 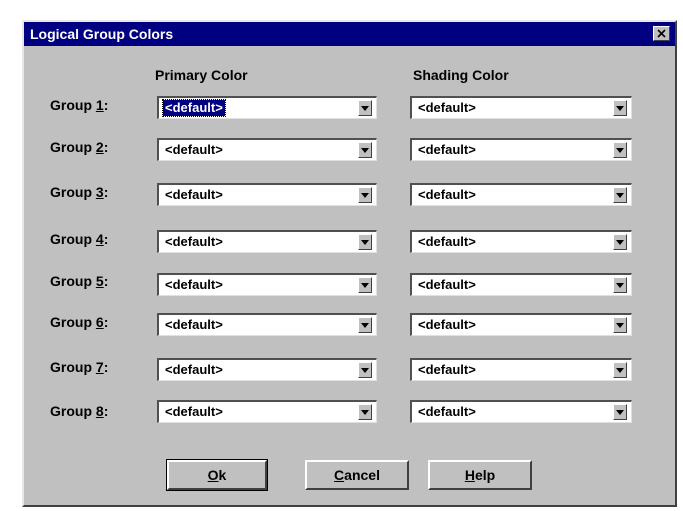 What do you see at coordinates (267, 194) in the screenshot?
I see `group-3-primary-combo: <default>` at bounding box center [267, 194].